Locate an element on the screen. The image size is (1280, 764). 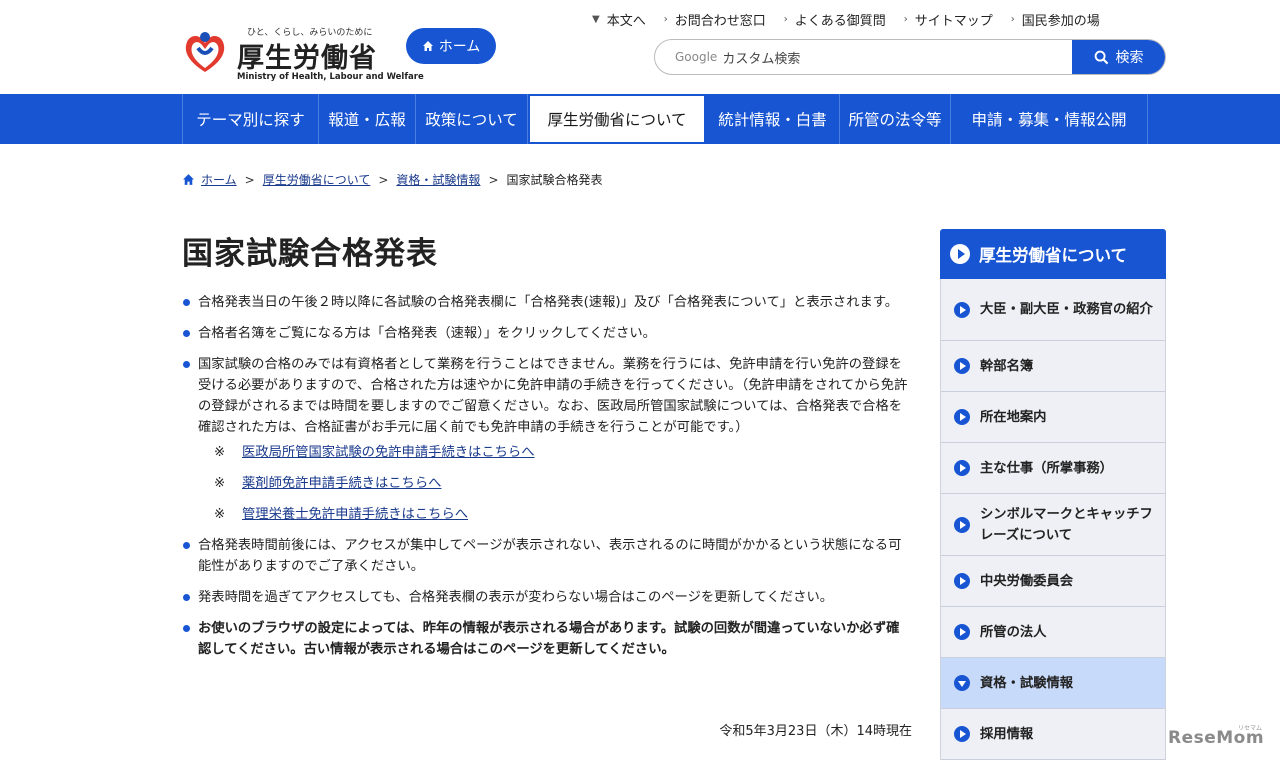
link-medical-license: 医政局所管国家試験の免許申請手続きはこちらへ is located at coordinates (388, 452).